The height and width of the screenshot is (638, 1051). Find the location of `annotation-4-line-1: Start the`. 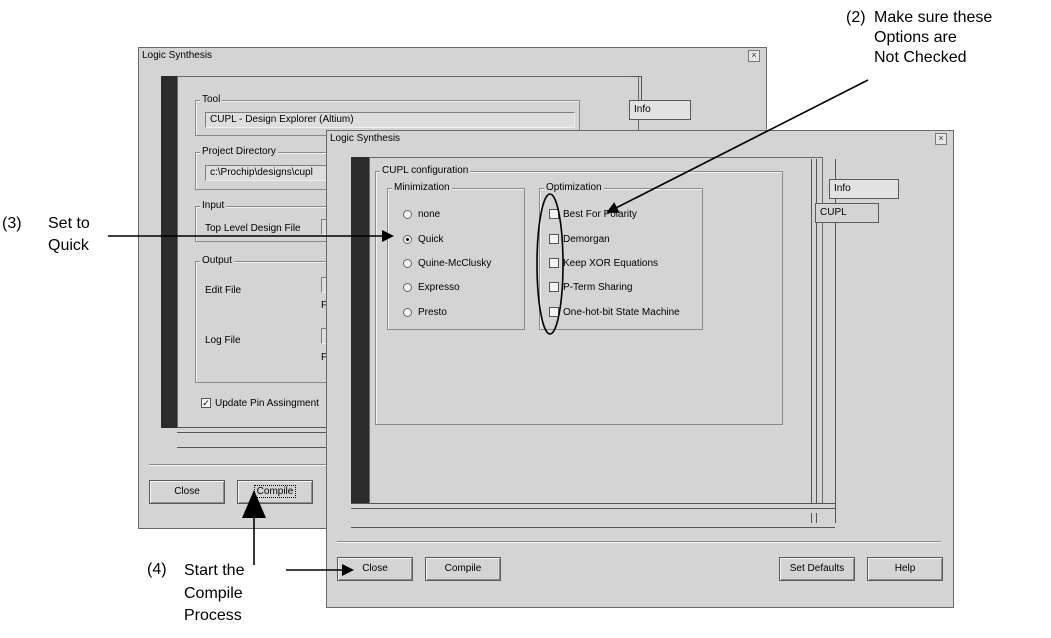

annotation-4-line-1: Start the is located at coordinates (214, 570).